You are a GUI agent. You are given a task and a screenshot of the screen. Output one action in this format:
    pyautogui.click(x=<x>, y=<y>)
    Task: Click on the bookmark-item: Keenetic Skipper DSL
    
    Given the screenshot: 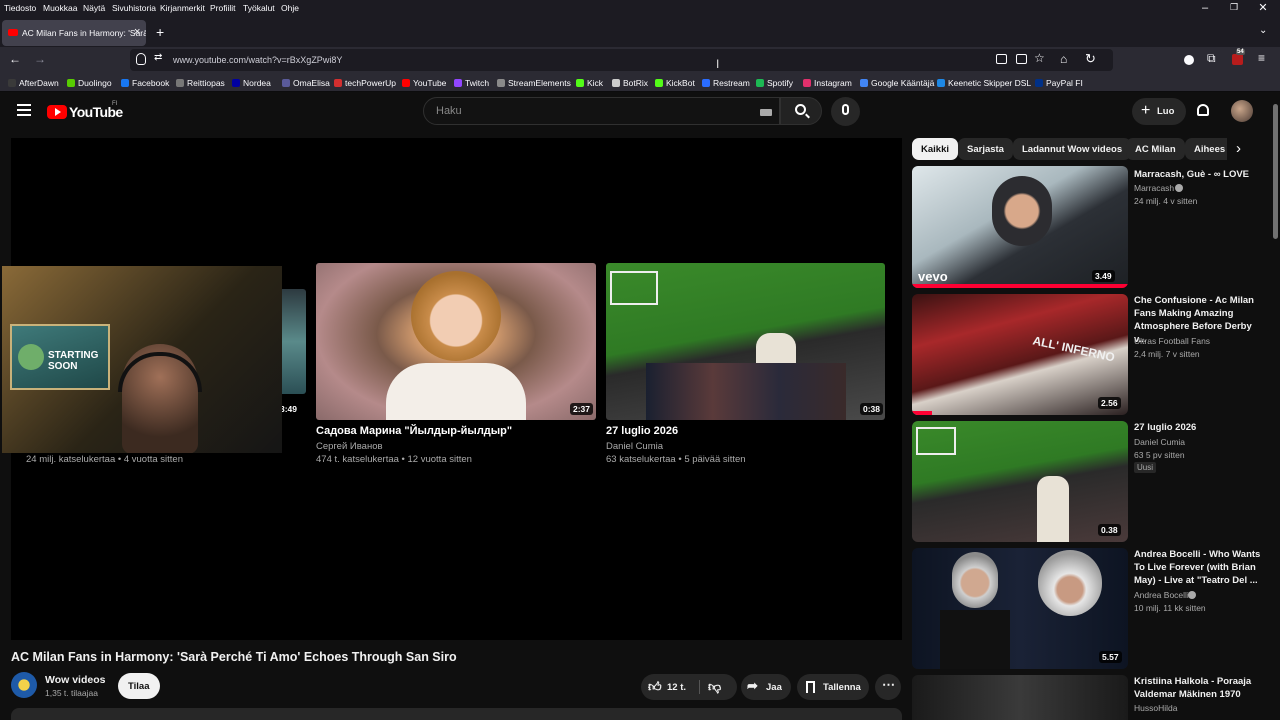 What is the action you would take?
    pyautogui.click(x=984, y=83)
    